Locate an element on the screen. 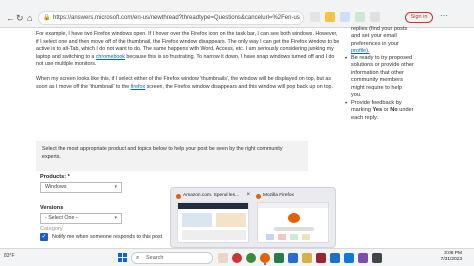 The image size is (474, 266). start-button is located at coordinates (122, 257).